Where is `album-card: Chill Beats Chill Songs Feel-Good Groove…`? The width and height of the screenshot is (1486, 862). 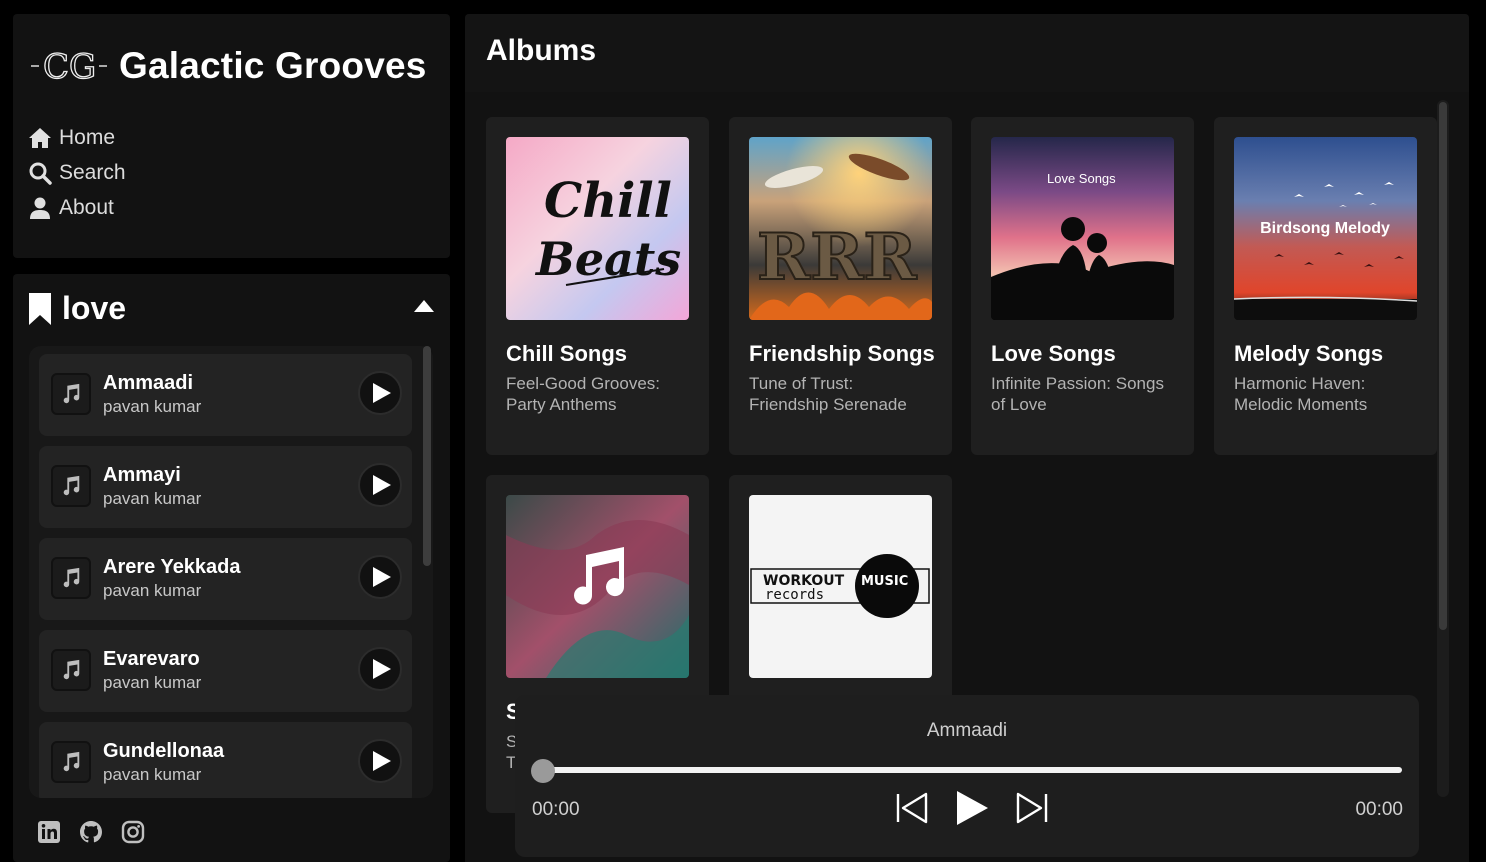 album-card: Chill Beats Chill Songs Feel-Good Groove… is located at coordinates (597, 286).